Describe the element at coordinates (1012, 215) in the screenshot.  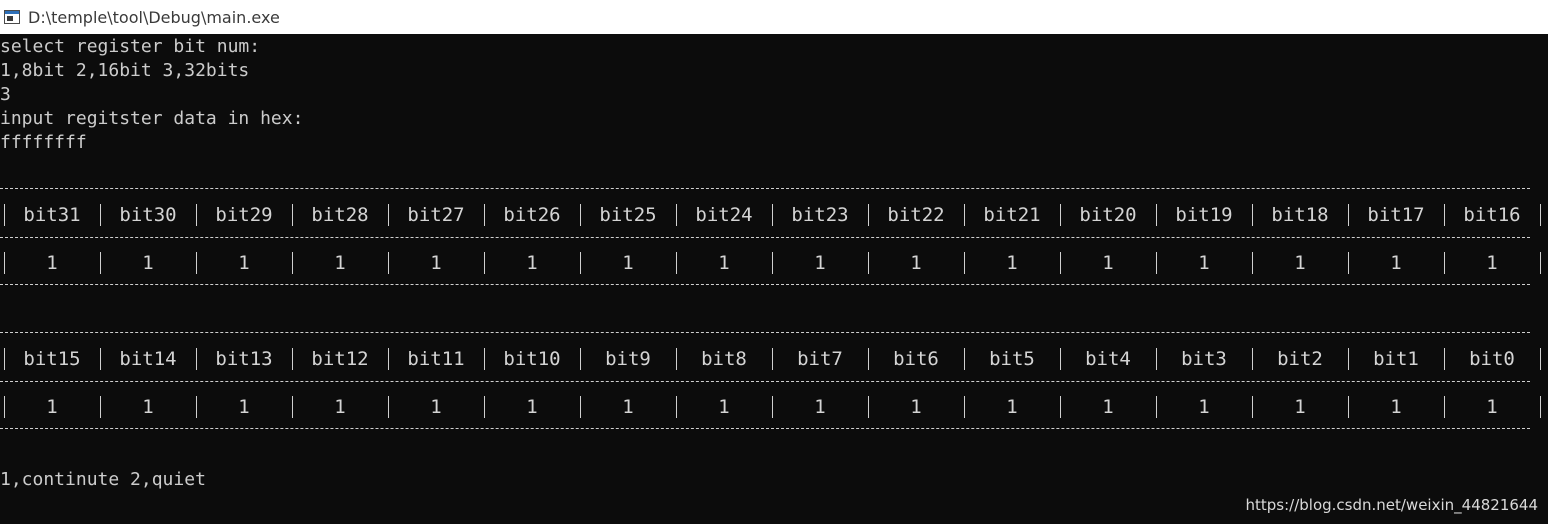
I see `bit-header-cell: bit21` at that location.